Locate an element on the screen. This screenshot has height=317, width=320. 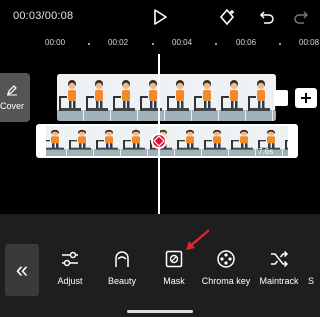
time-ruler: 00:00 00:02 00:04 00:06 00:08 is located at coordinates (160, 44).